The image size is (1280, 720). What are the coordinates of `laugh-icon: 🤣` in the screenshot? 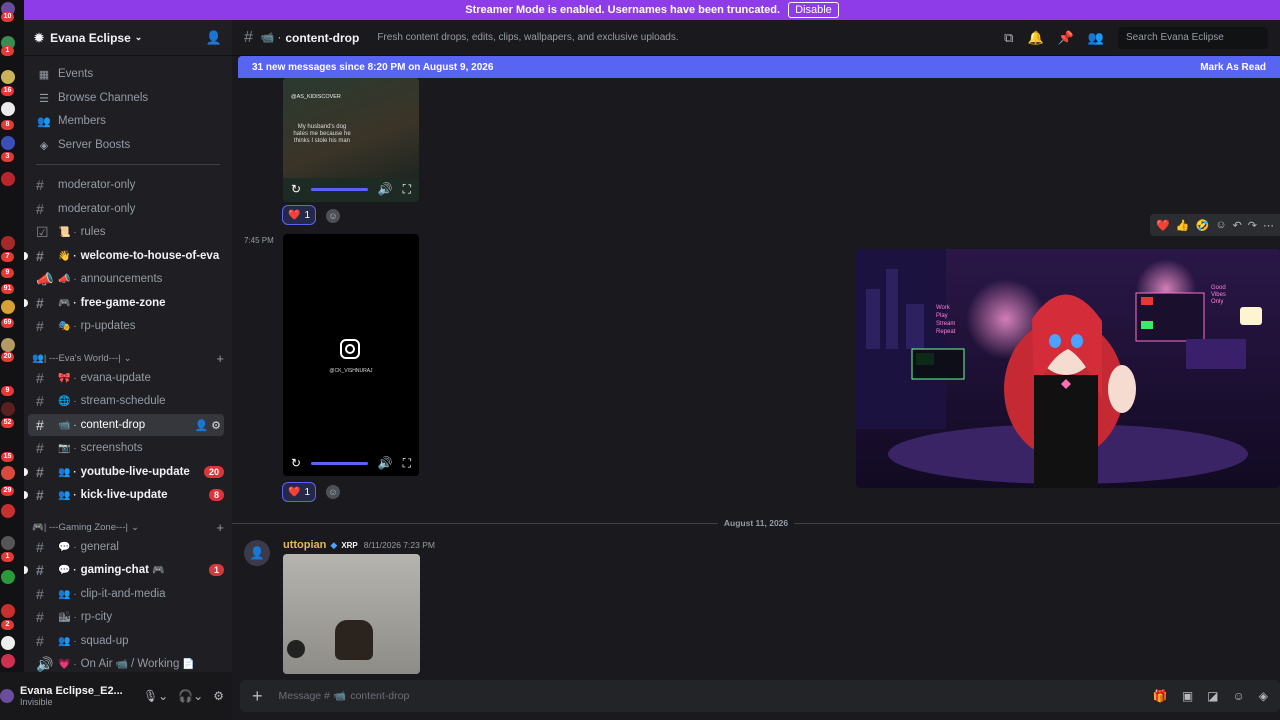 It's located at (1203, 225).